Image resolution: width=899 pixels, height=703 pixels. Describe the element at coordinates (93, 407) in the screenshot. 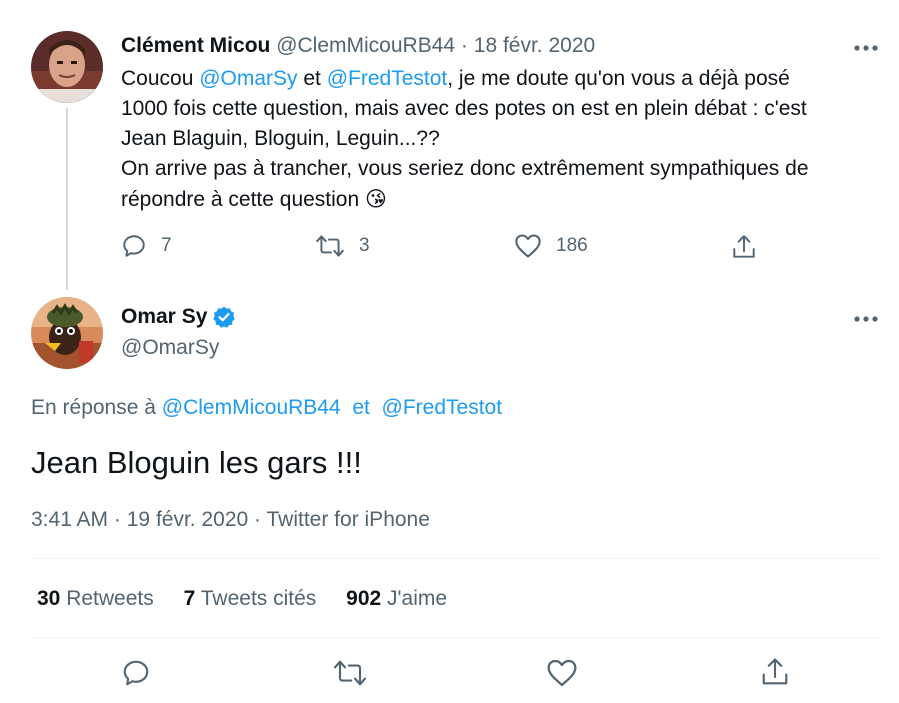

I see `reply-label: En réponse à` at that location.